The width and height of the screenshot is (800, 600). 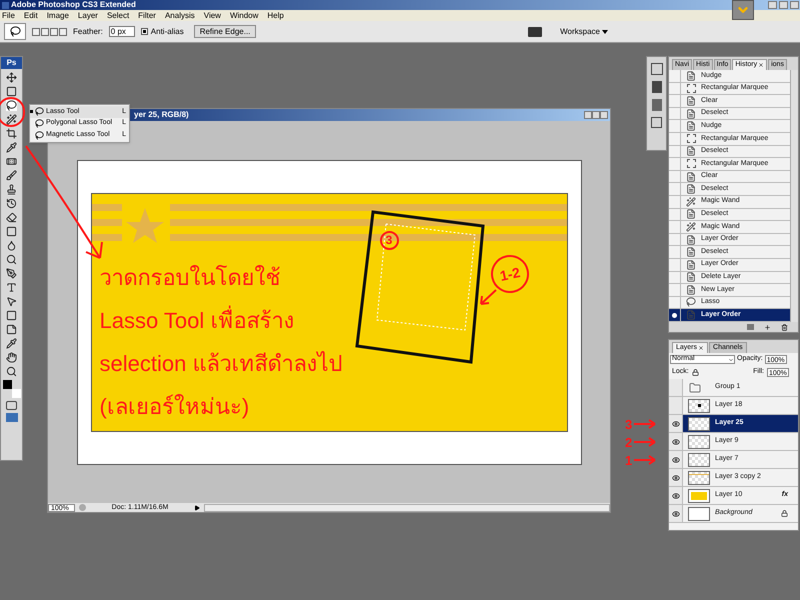 What do you see at coordinates (7, 384) in the screenshot?
I see `foreground-color-swatch` at bounding box center [7, 384].